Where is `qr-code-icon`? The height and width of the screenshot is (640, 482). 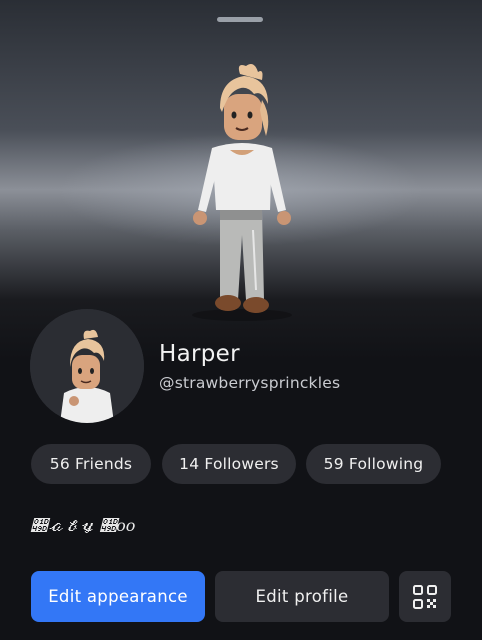 qr-code-icon is located at coordinates (425, 597).